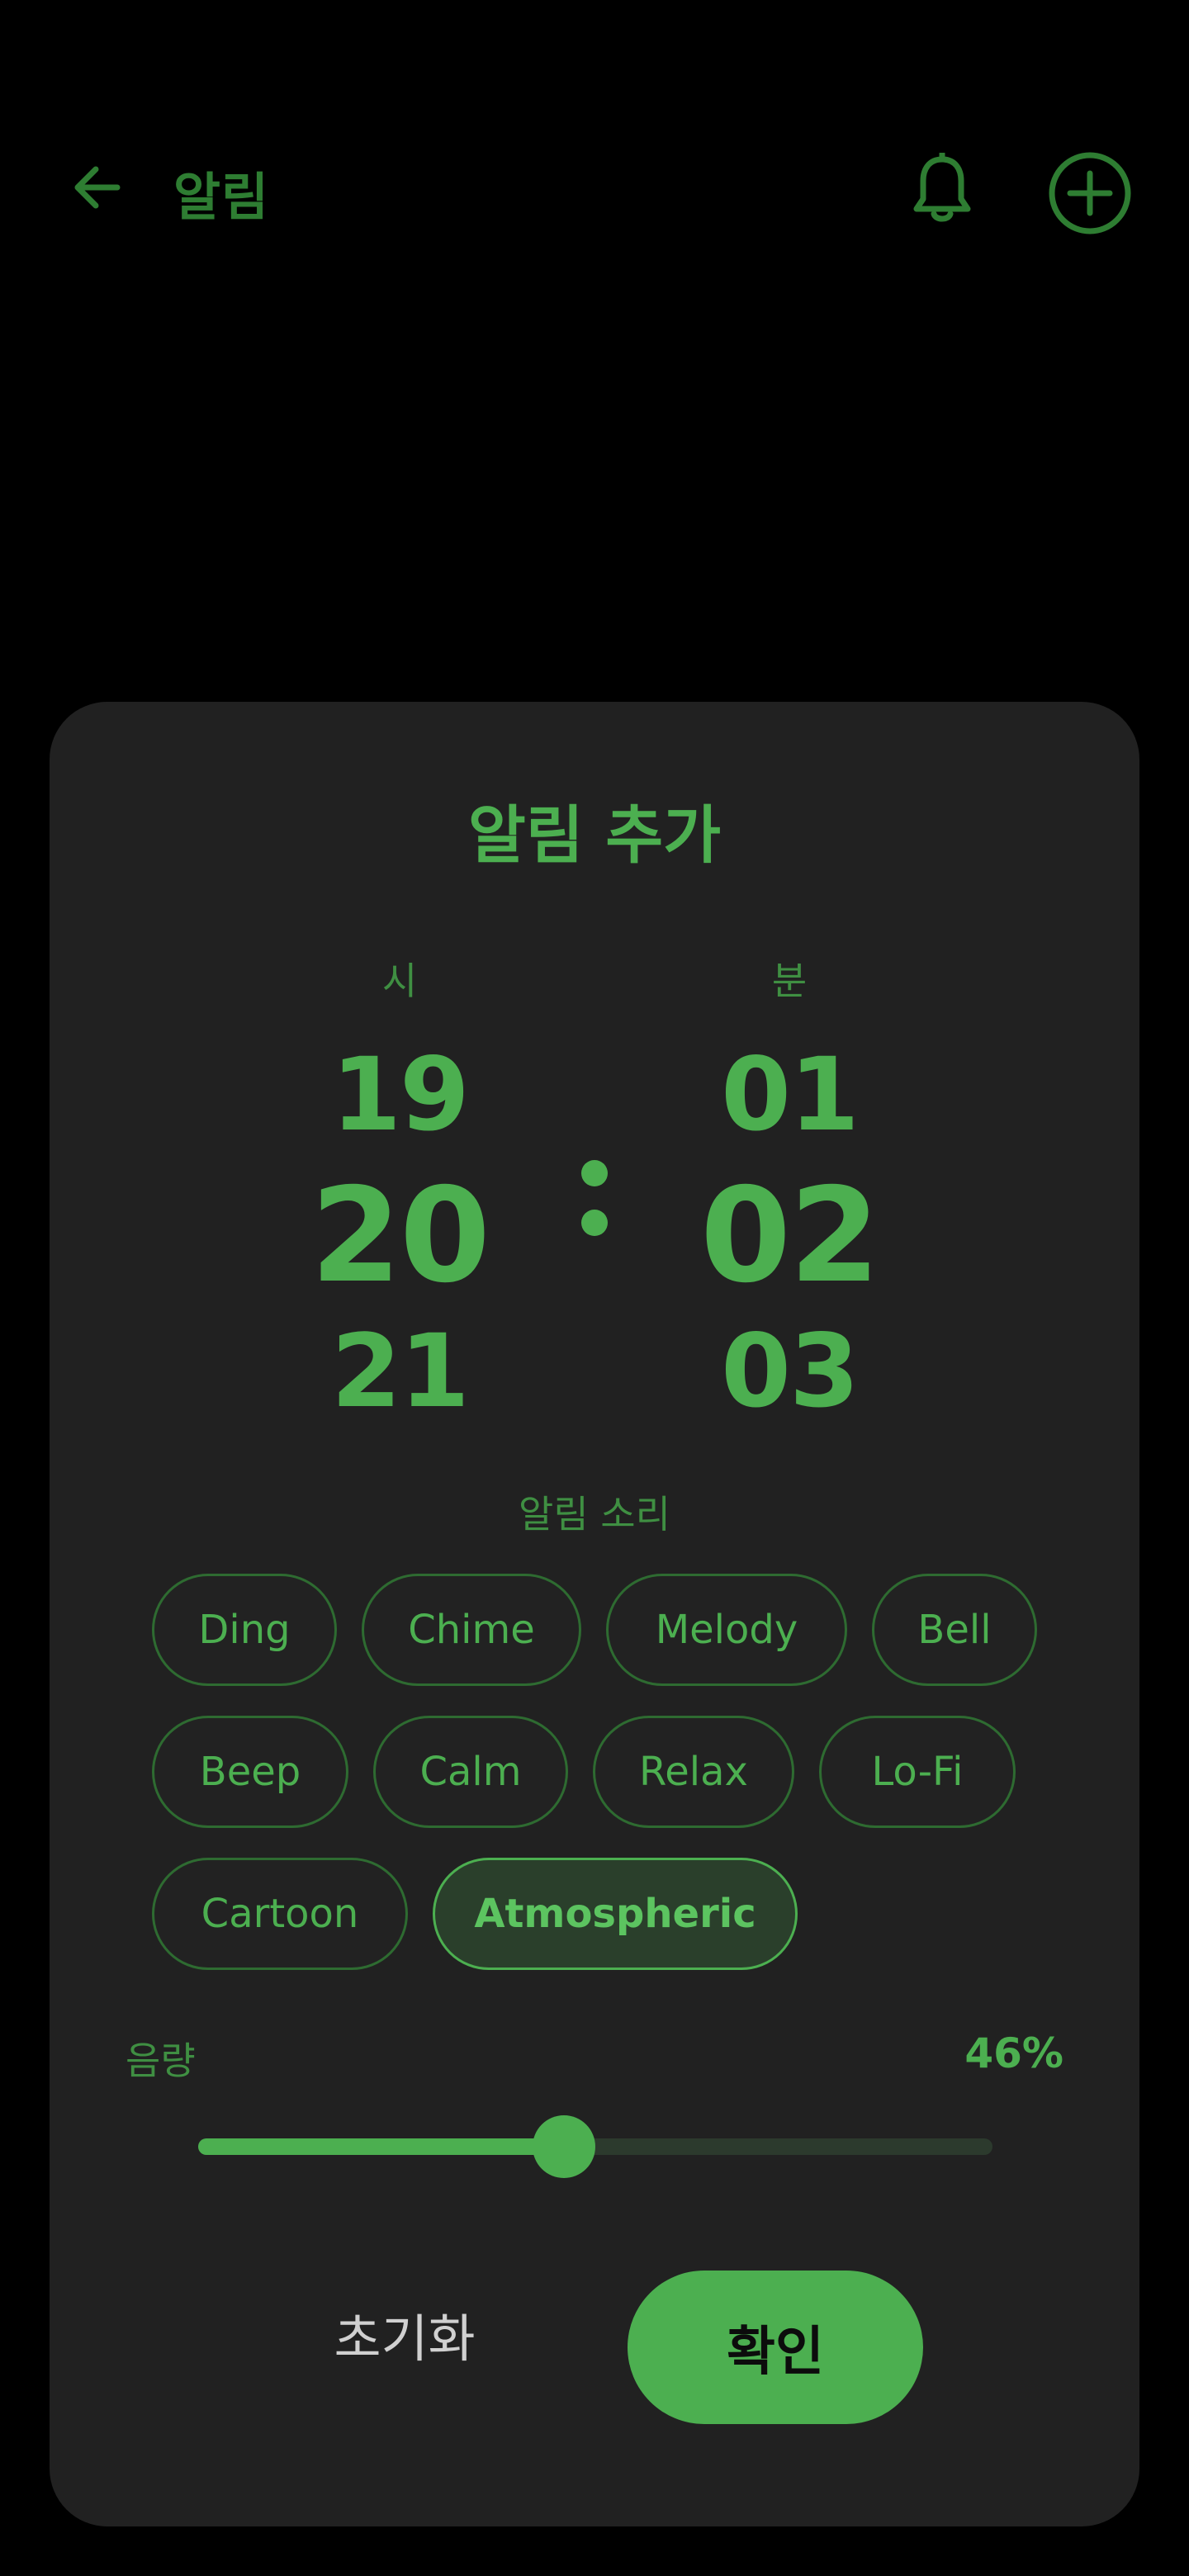 The height and width of the screenshot is (2576, 1189). I want to click on volume-label: 음량, so click(161, 2061).